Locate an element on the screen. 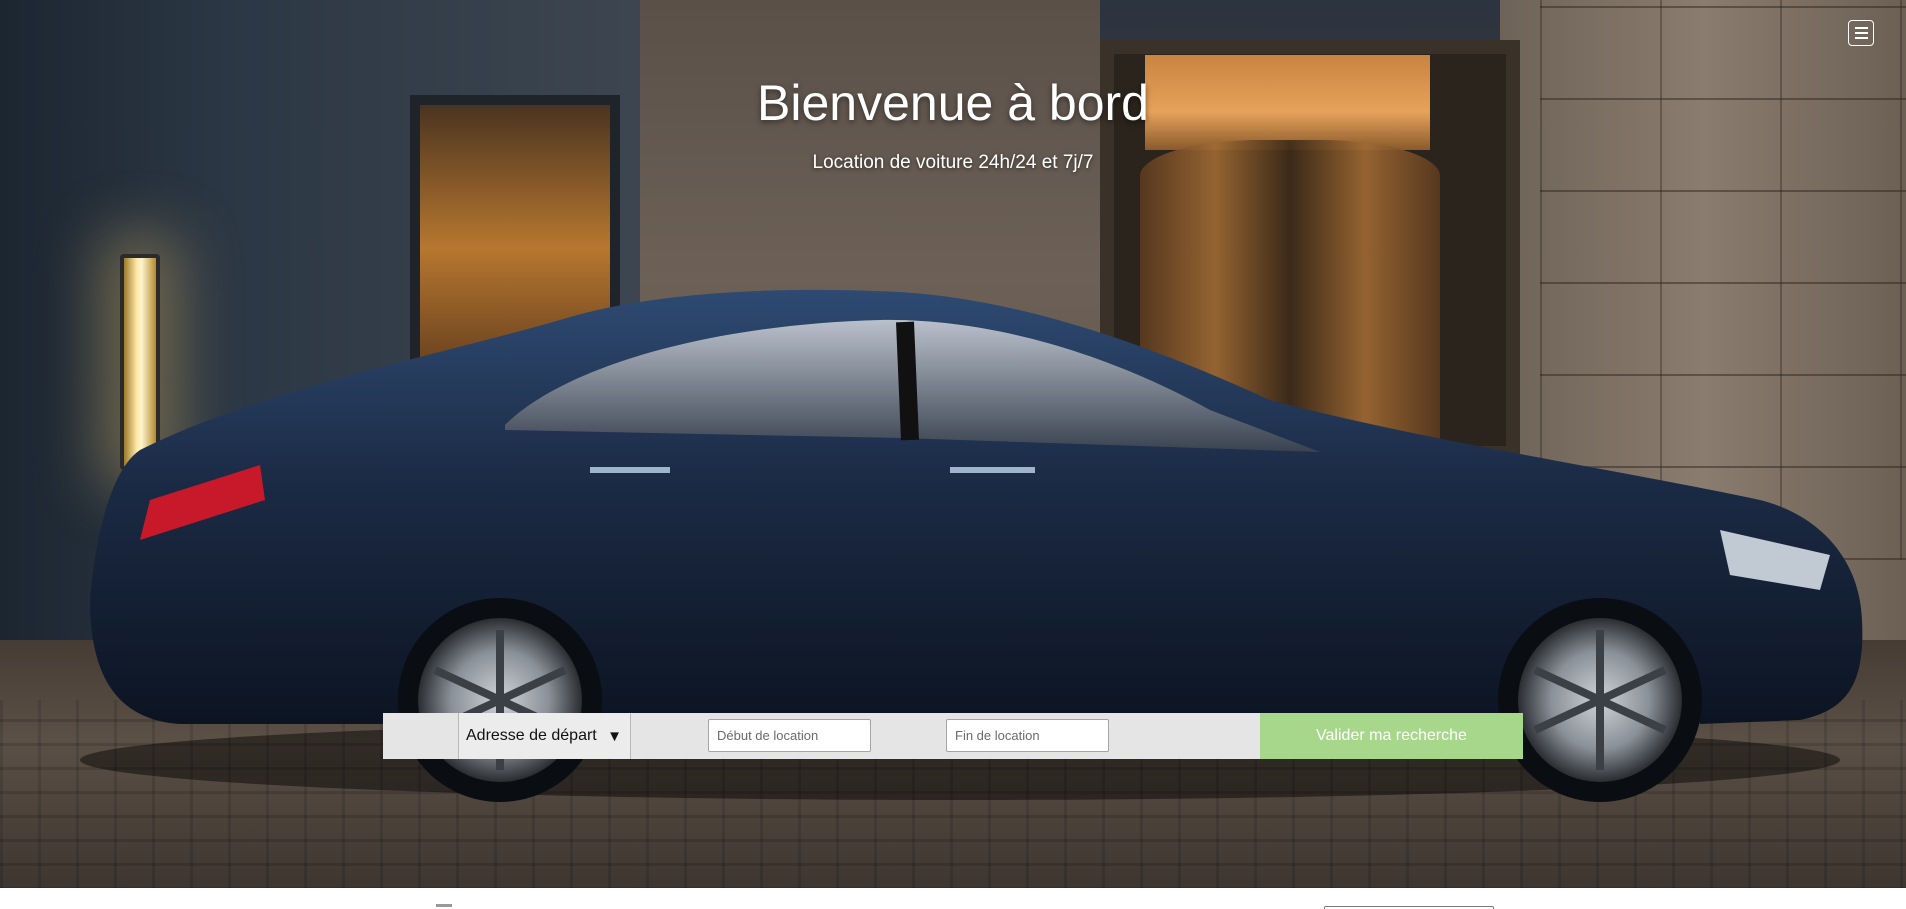 The height and width of the screenshot is (909, 1906). submit-search-button: Valider ma recherche is located at coordinates (1391, 736).